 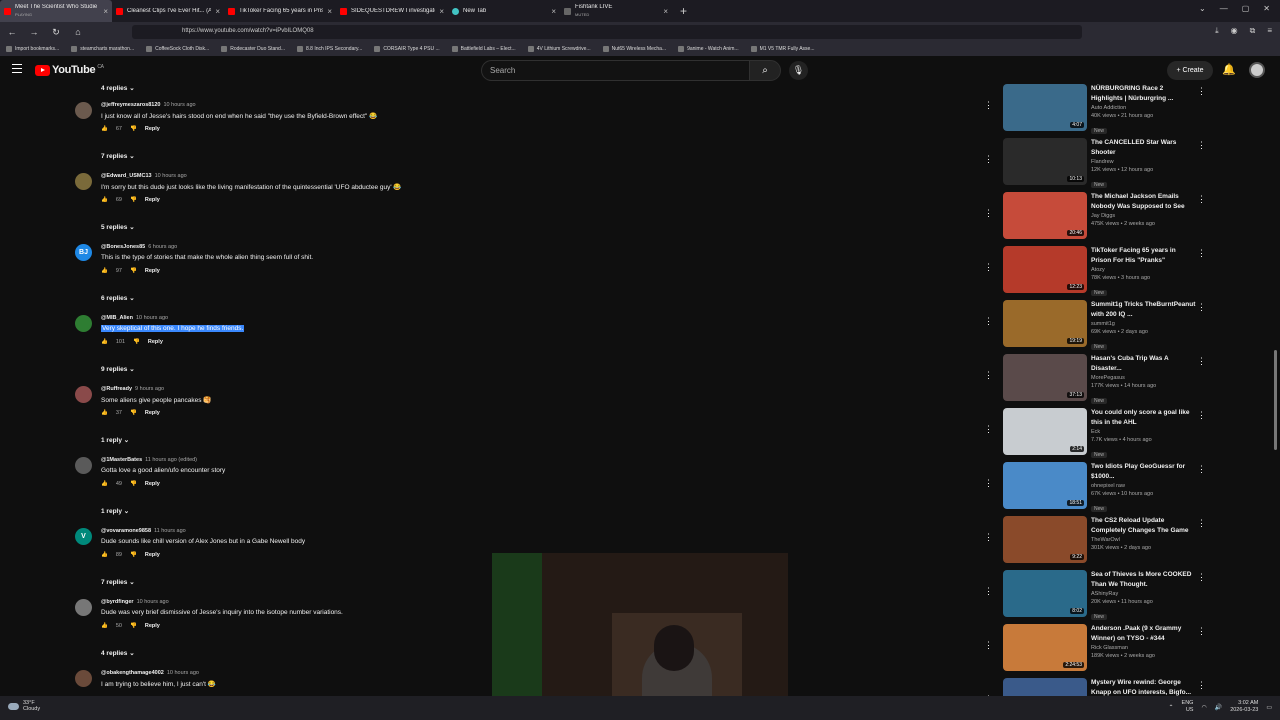 What do you see at coordinates (1045, 485) in the screenshot?
I see `video-thumbnail: 18:51` at bounding box center [1045, 485].